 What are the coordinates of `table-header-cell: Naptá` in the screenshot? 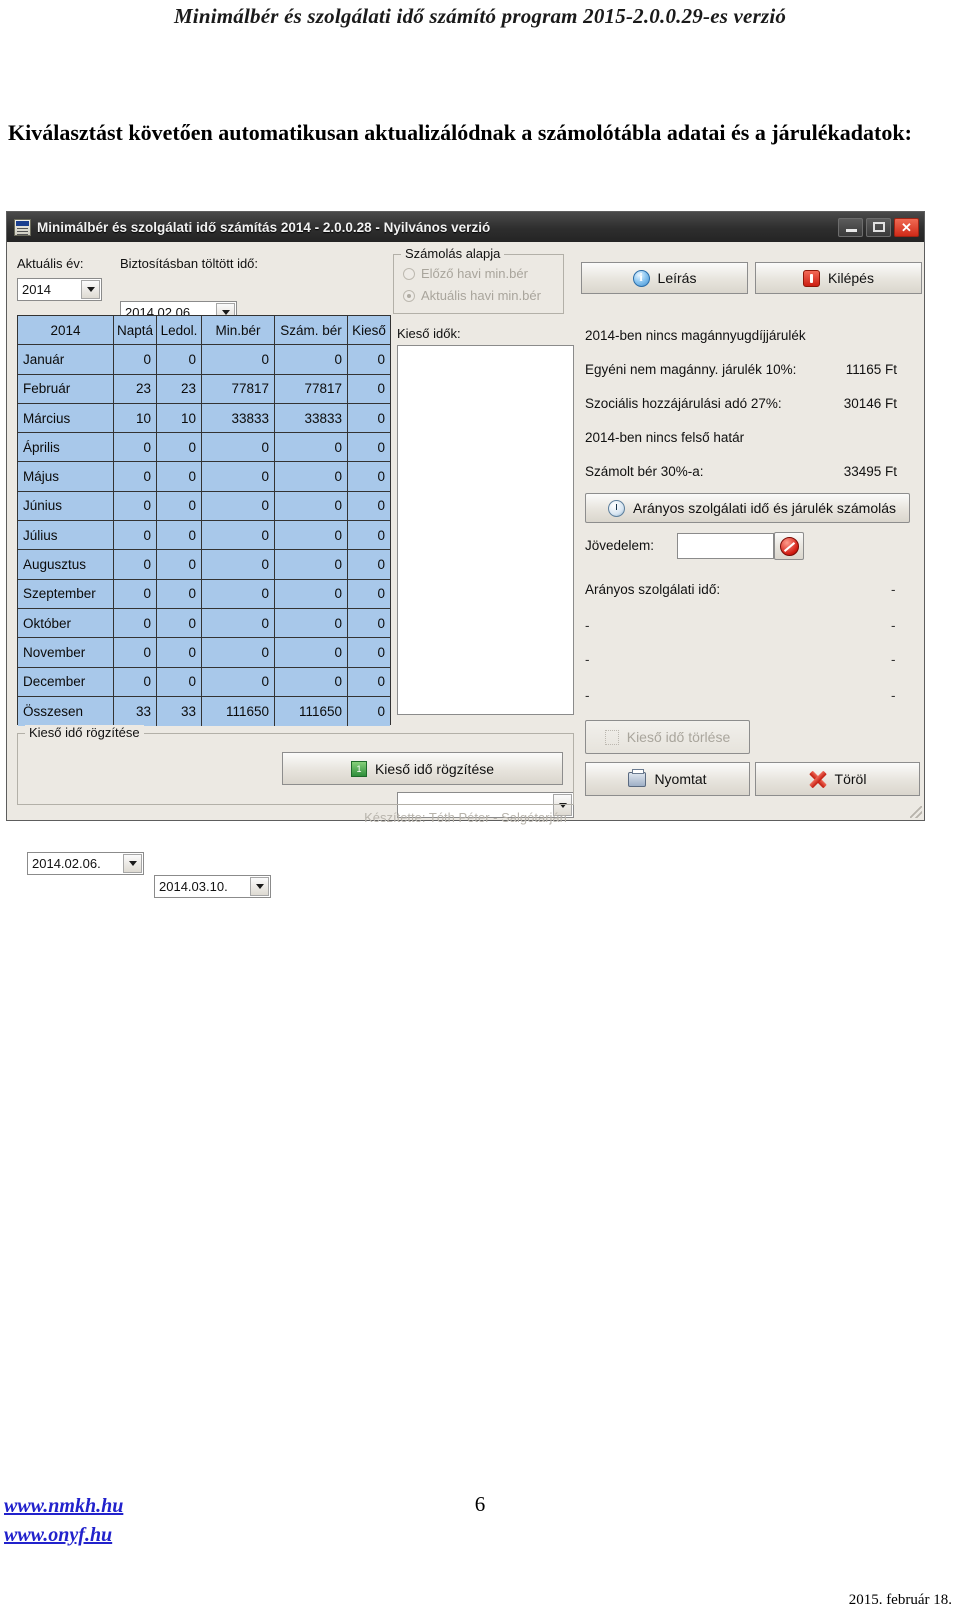 It's located at (135, 331).